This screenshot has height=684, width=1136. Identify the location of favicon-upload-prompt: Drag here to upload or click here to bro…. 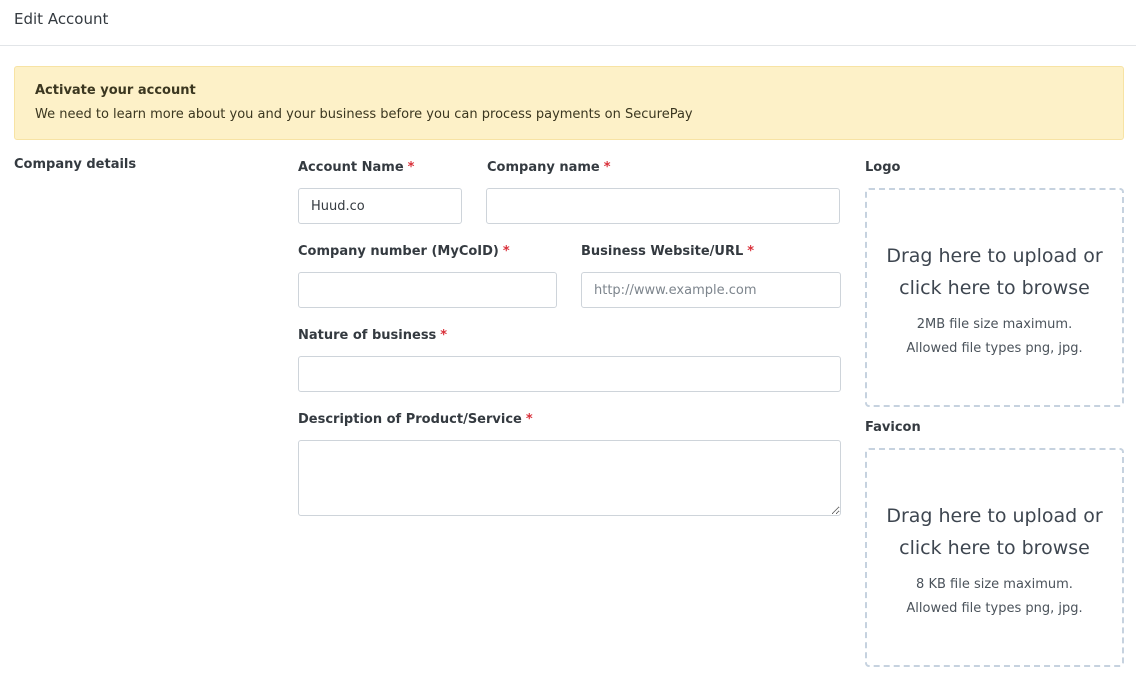
(994, 532).